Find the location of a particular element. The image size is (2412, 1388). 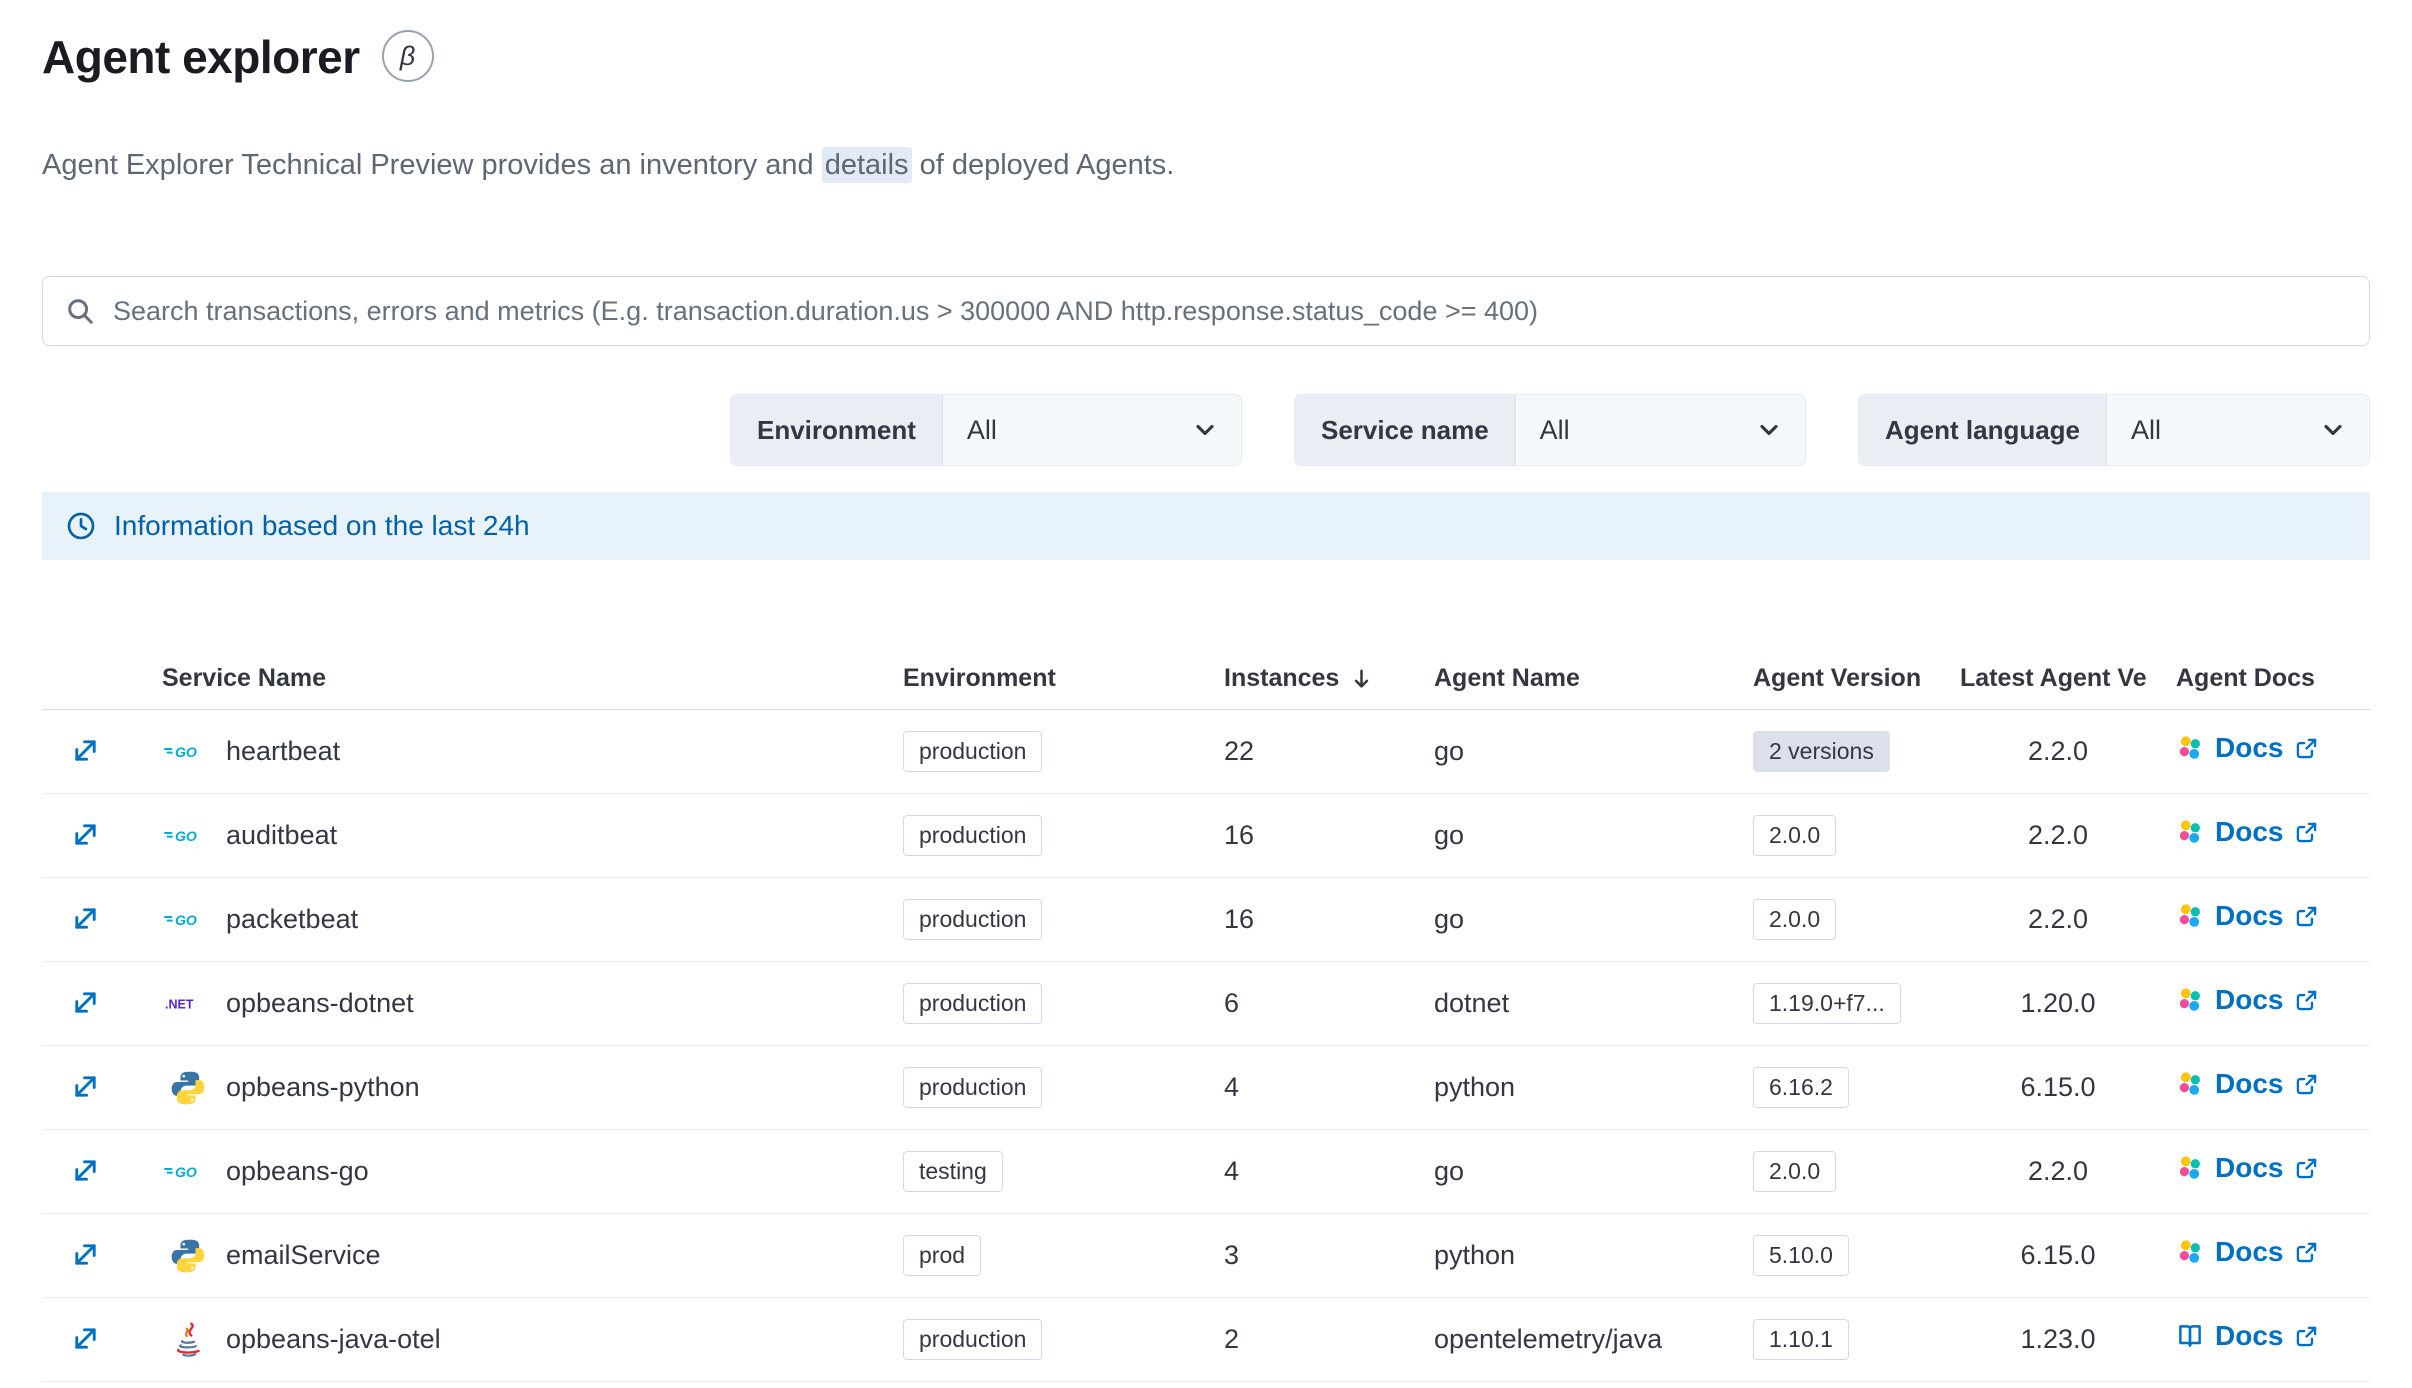

agent-name: dotnet is located at coordinates (1472, 1003).